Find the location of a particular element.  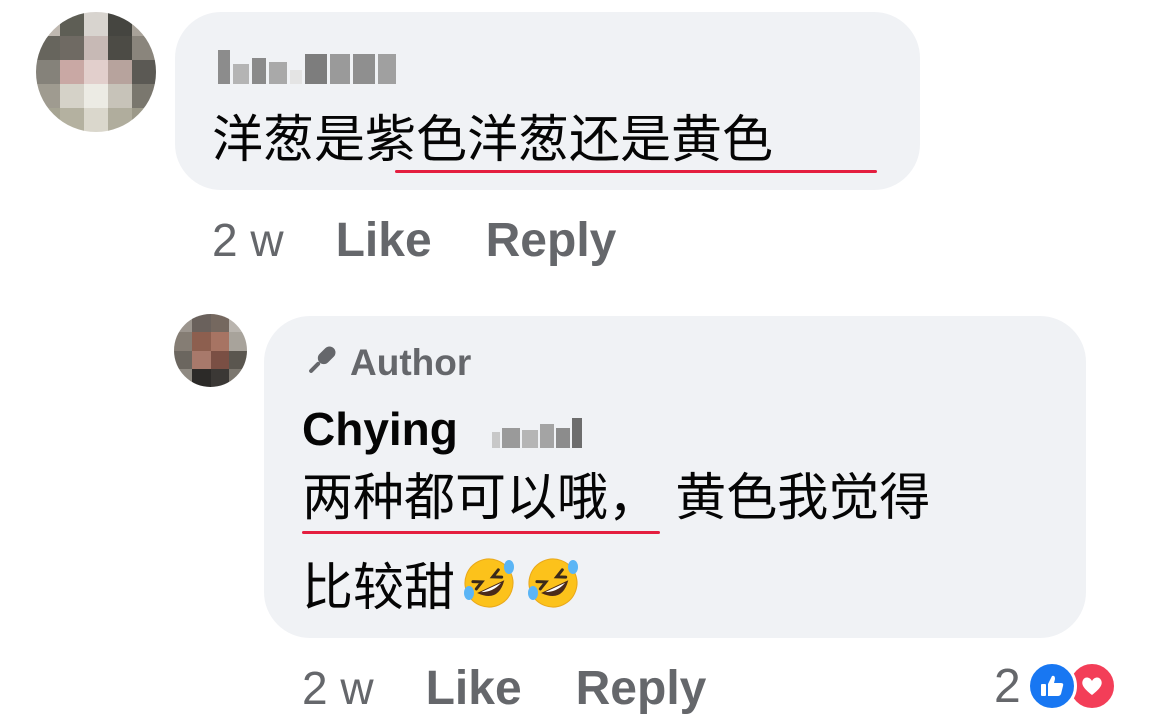

reply-actions: 2 w Like Reply is located at coordinates (504, 688).